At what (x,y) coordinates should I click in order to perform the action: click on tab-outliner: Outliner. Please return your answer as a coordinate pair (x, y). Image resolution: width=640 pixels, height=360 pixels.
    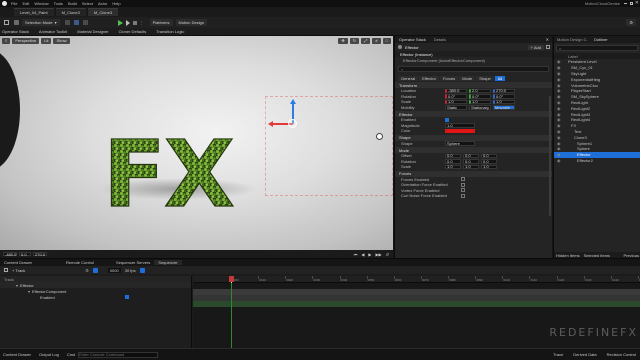
    Looking at the image, I should click on (601, 39).